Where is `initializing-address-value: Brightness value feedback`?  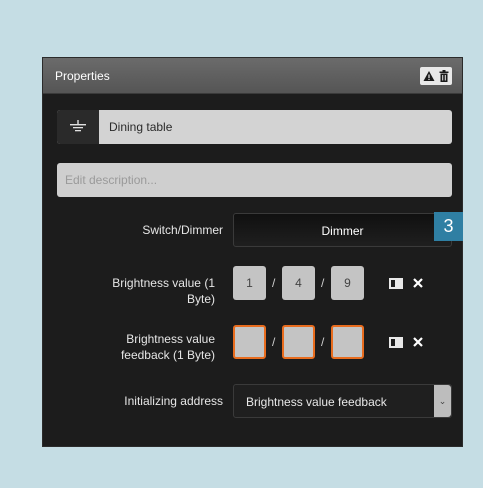
initializing-address-value: Brightness value feedback is located at coordinates (316, 402).